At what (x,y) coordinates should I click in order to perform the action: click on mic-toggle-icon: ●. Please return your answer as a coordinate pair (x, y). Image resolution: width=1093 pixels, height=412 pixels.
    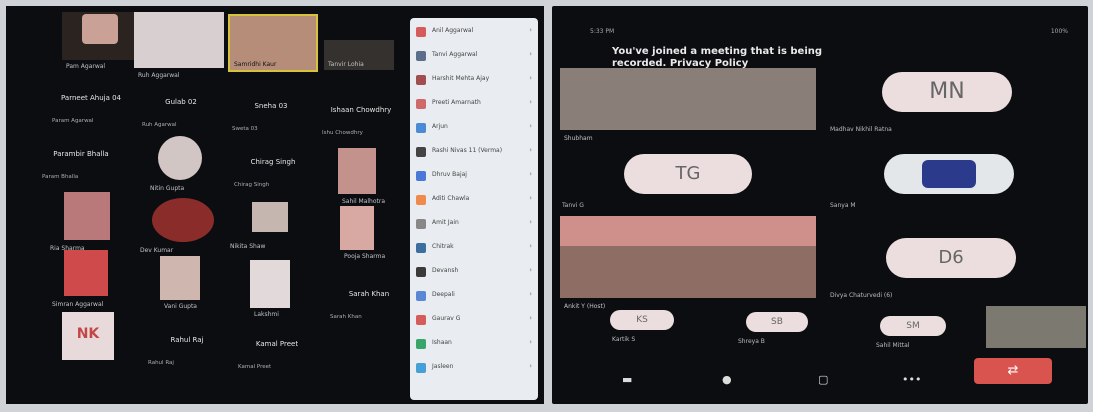
    Looking at the image, I should click on (727, 379).